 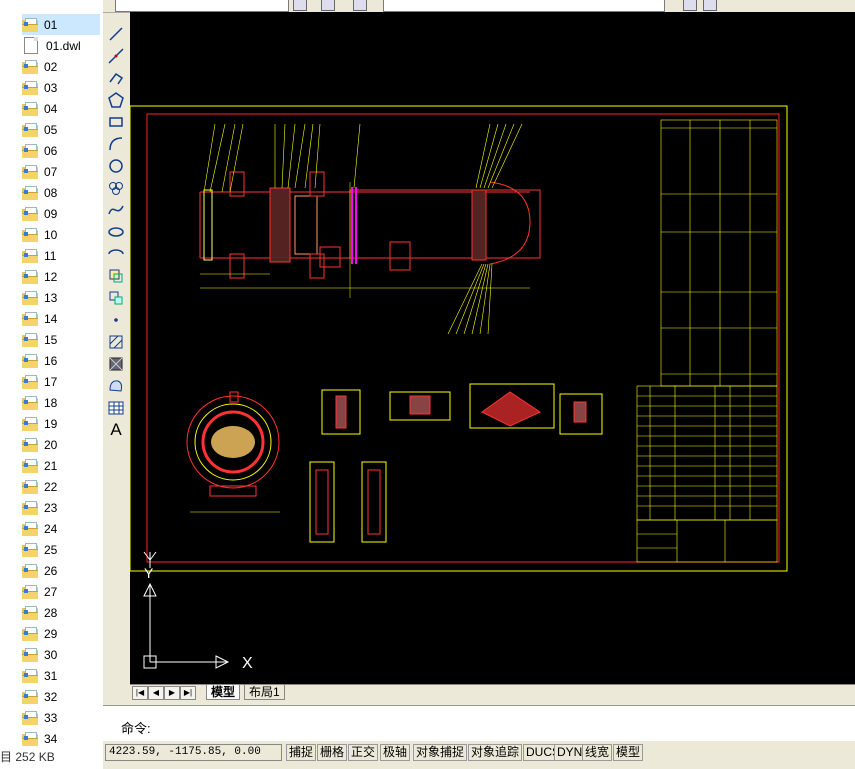 What do you see at coordinates (61, 108) in the screenshot?
I see `folder-item: 04` at bounding box center [61, 108].